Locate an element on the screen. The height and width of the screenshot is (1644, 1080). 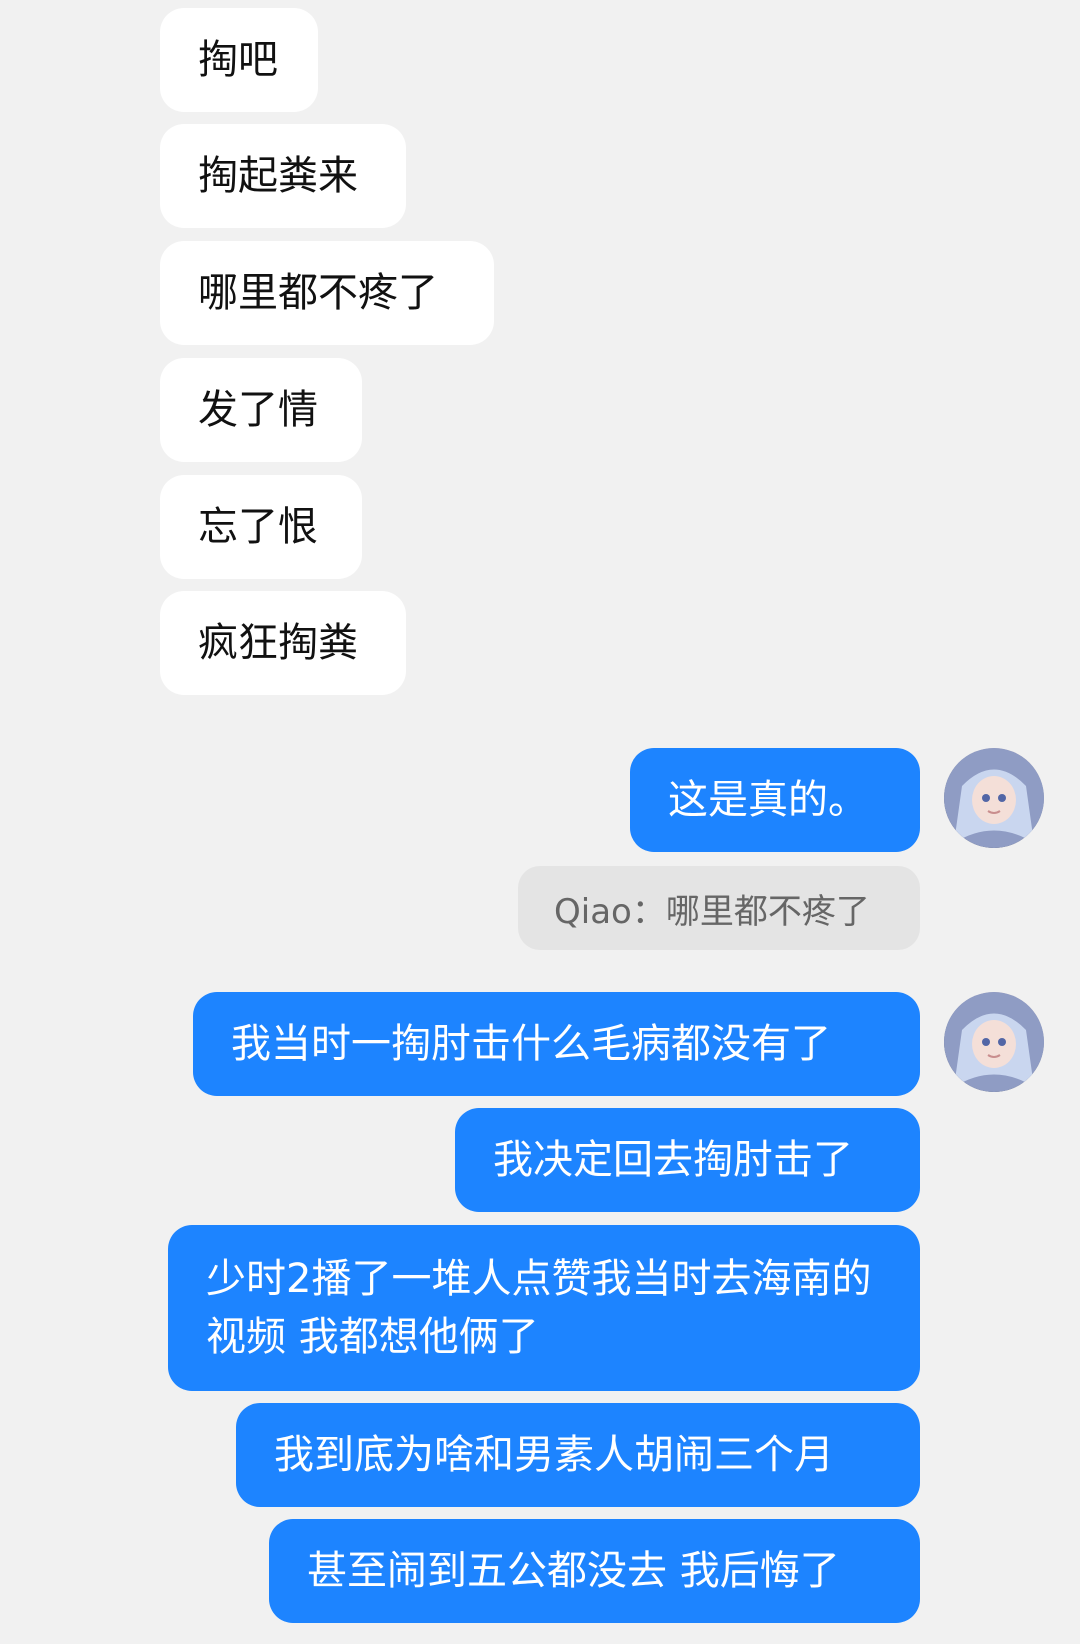
outgoing-message: 我到底为啥和男素人胡闹三个月 is located at coordinates (578, 1455).